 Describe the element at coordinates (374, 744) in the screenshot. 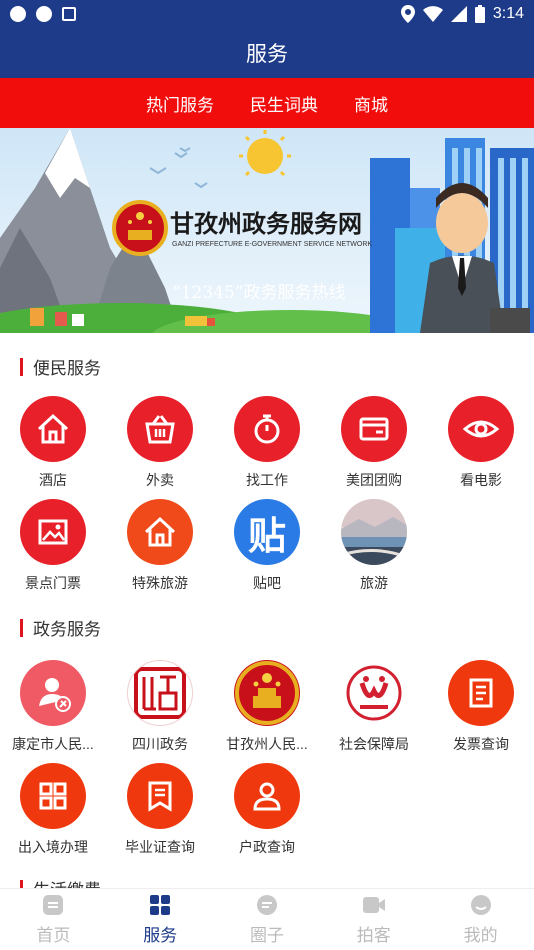

I see `service-label: 社会保障局` at that location.